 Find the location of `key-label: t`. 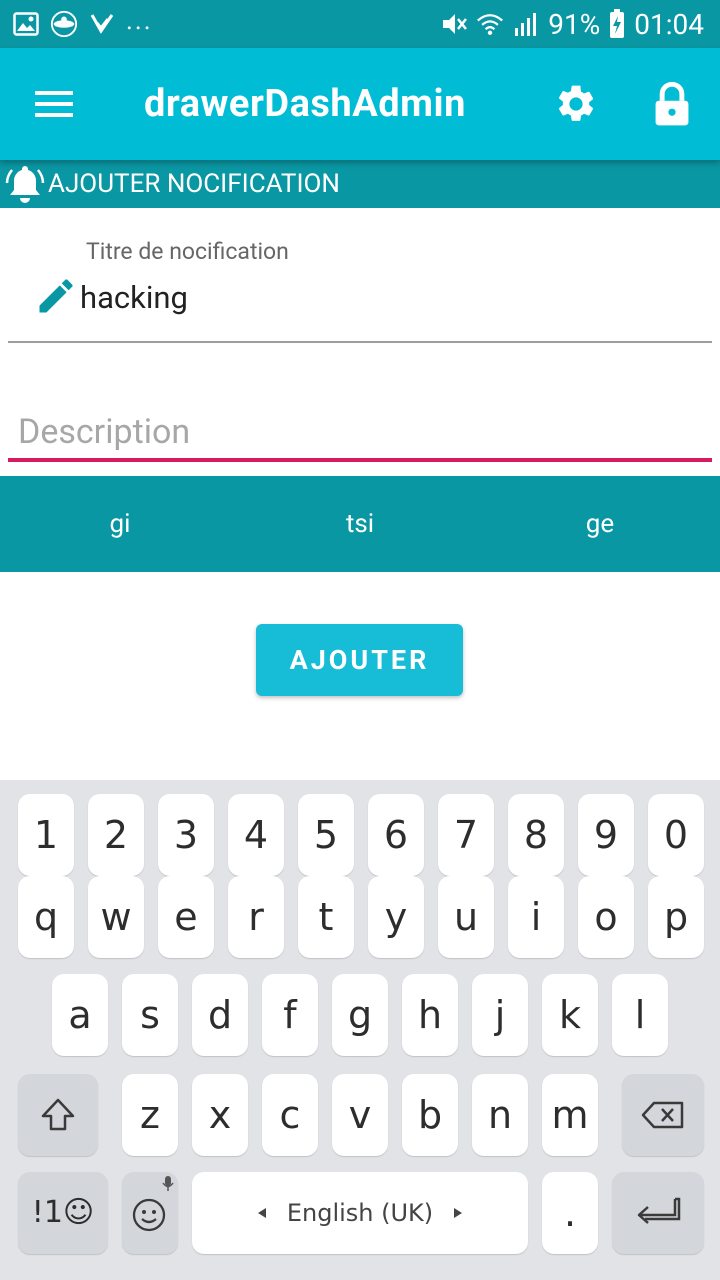

key-label: t is located at coordinates (326, 917).